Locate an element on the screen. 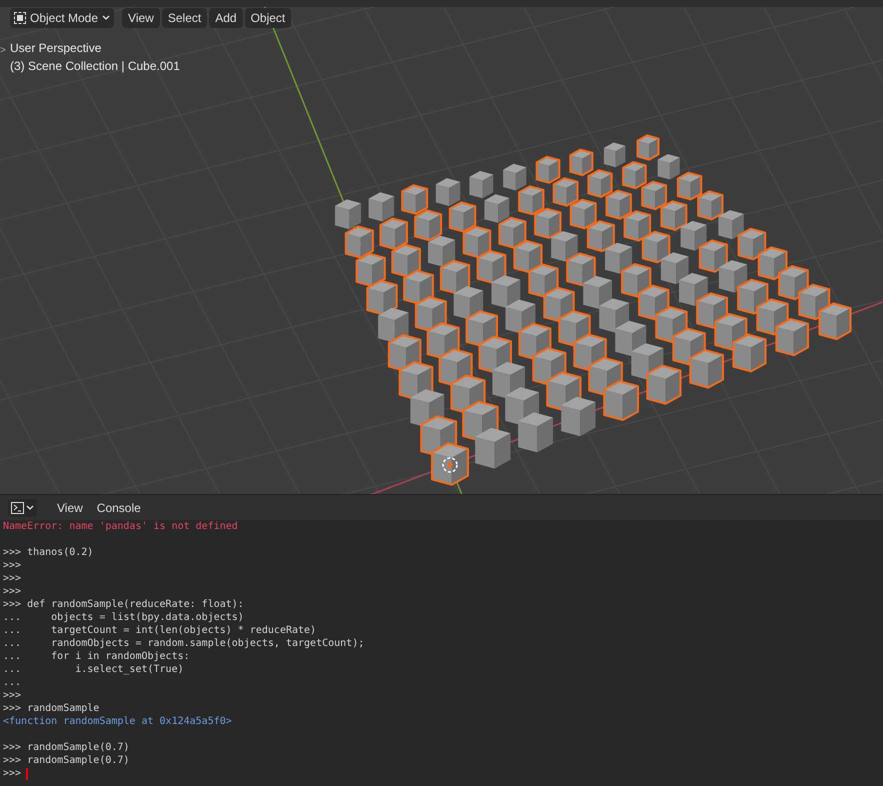 The height and width of the screenshot is (786, 883). text-cursor is located at coordinates (27, 774).